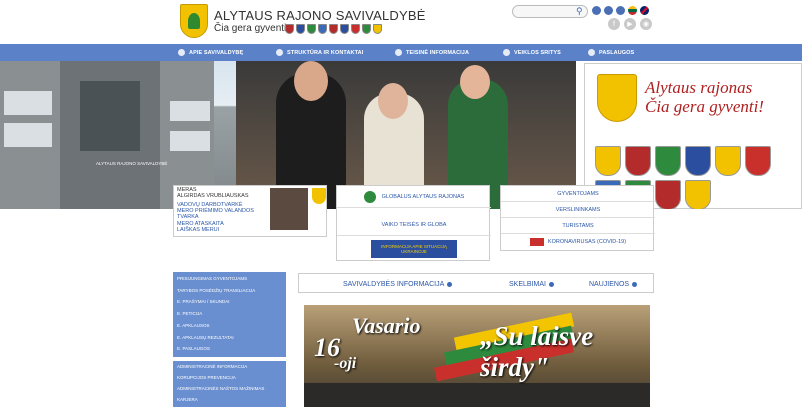 This screenshot has height=418, width=802. I want to click on link-residents: GYVENTOJAMS, so click(578, 194).